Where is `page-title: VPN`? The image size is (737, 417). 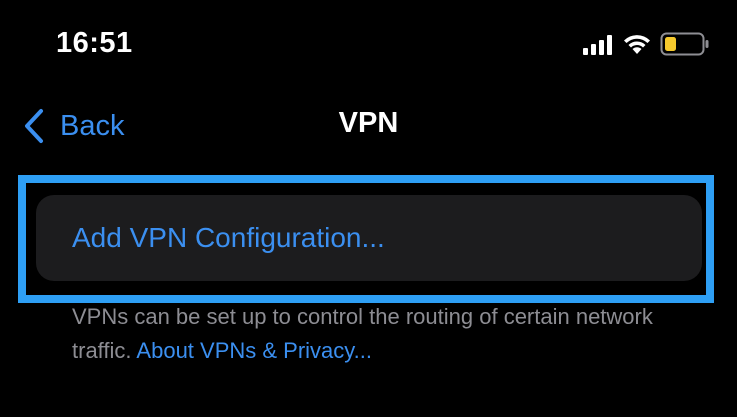 page-title: VPN is located at coordinates (368, 123).